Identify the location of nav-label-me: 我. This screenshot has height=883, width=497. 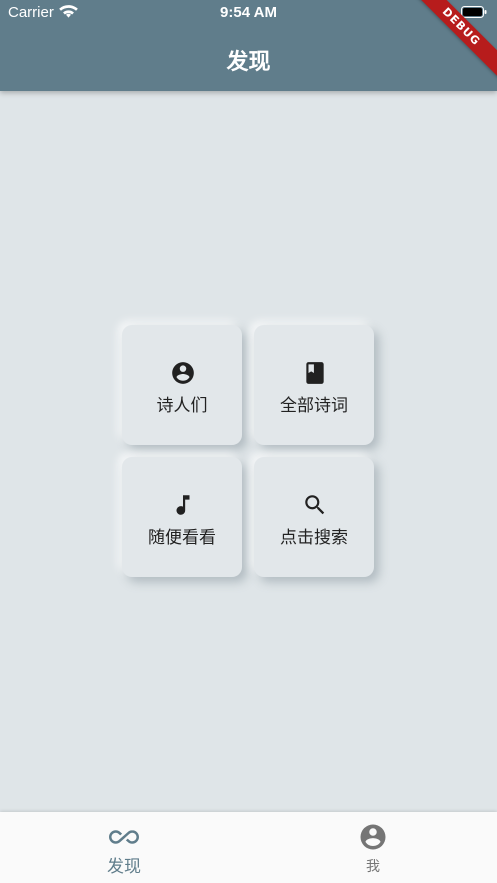
(373, 867).